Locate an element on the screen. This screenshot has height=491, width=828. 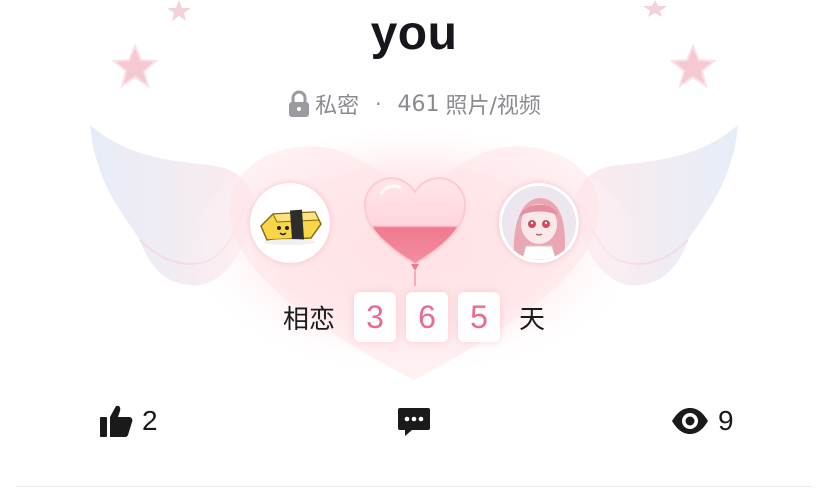
anime-girl-avatar-image is located at coordinates (539, 223).